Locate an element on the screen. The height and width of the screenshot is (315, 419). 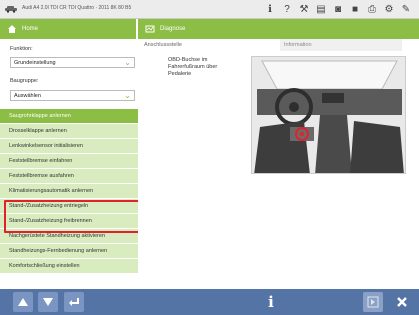
diagnose-icon is located at coordinates (150, 29).